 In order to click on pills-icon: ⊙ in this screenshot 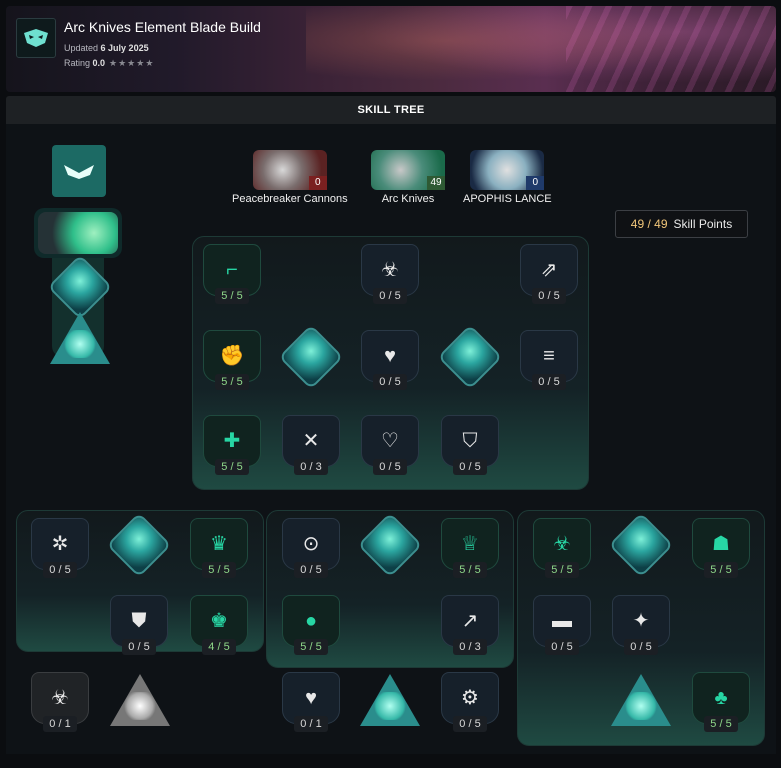, I will do `click(311, 544)`.